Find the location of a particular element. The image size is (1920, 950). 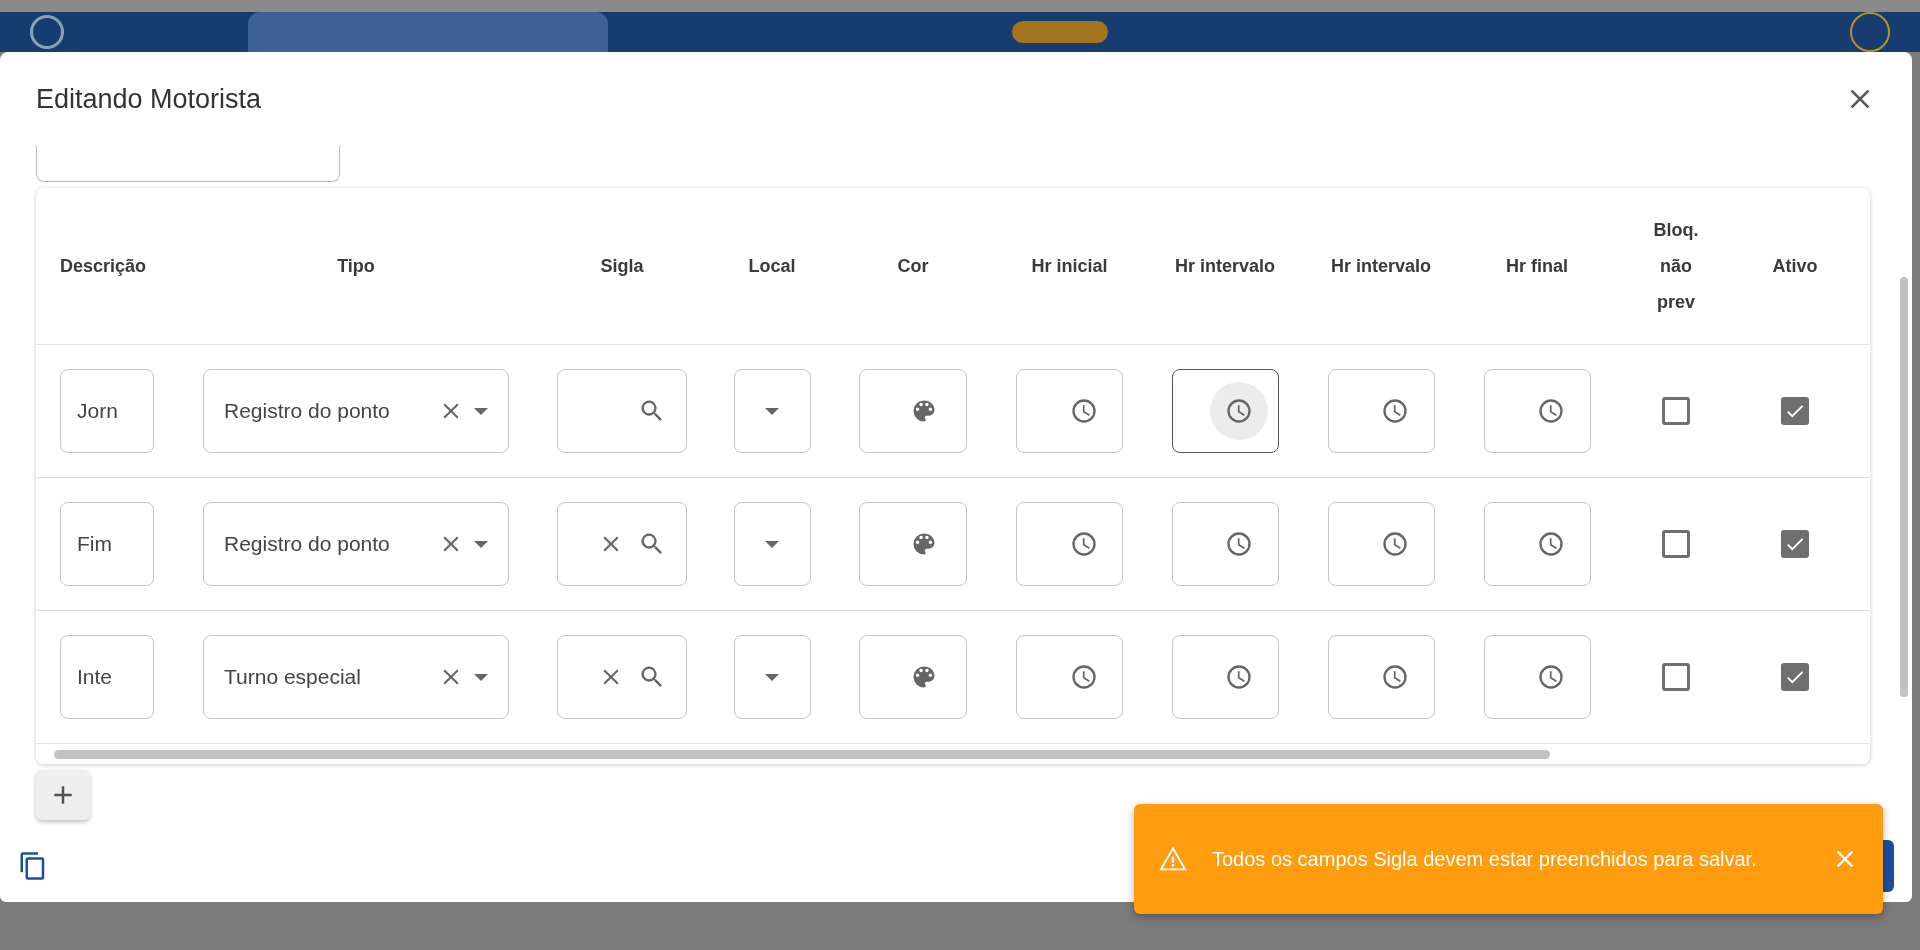

column-header: Hr inicial is located at coordinates (1069, 266).